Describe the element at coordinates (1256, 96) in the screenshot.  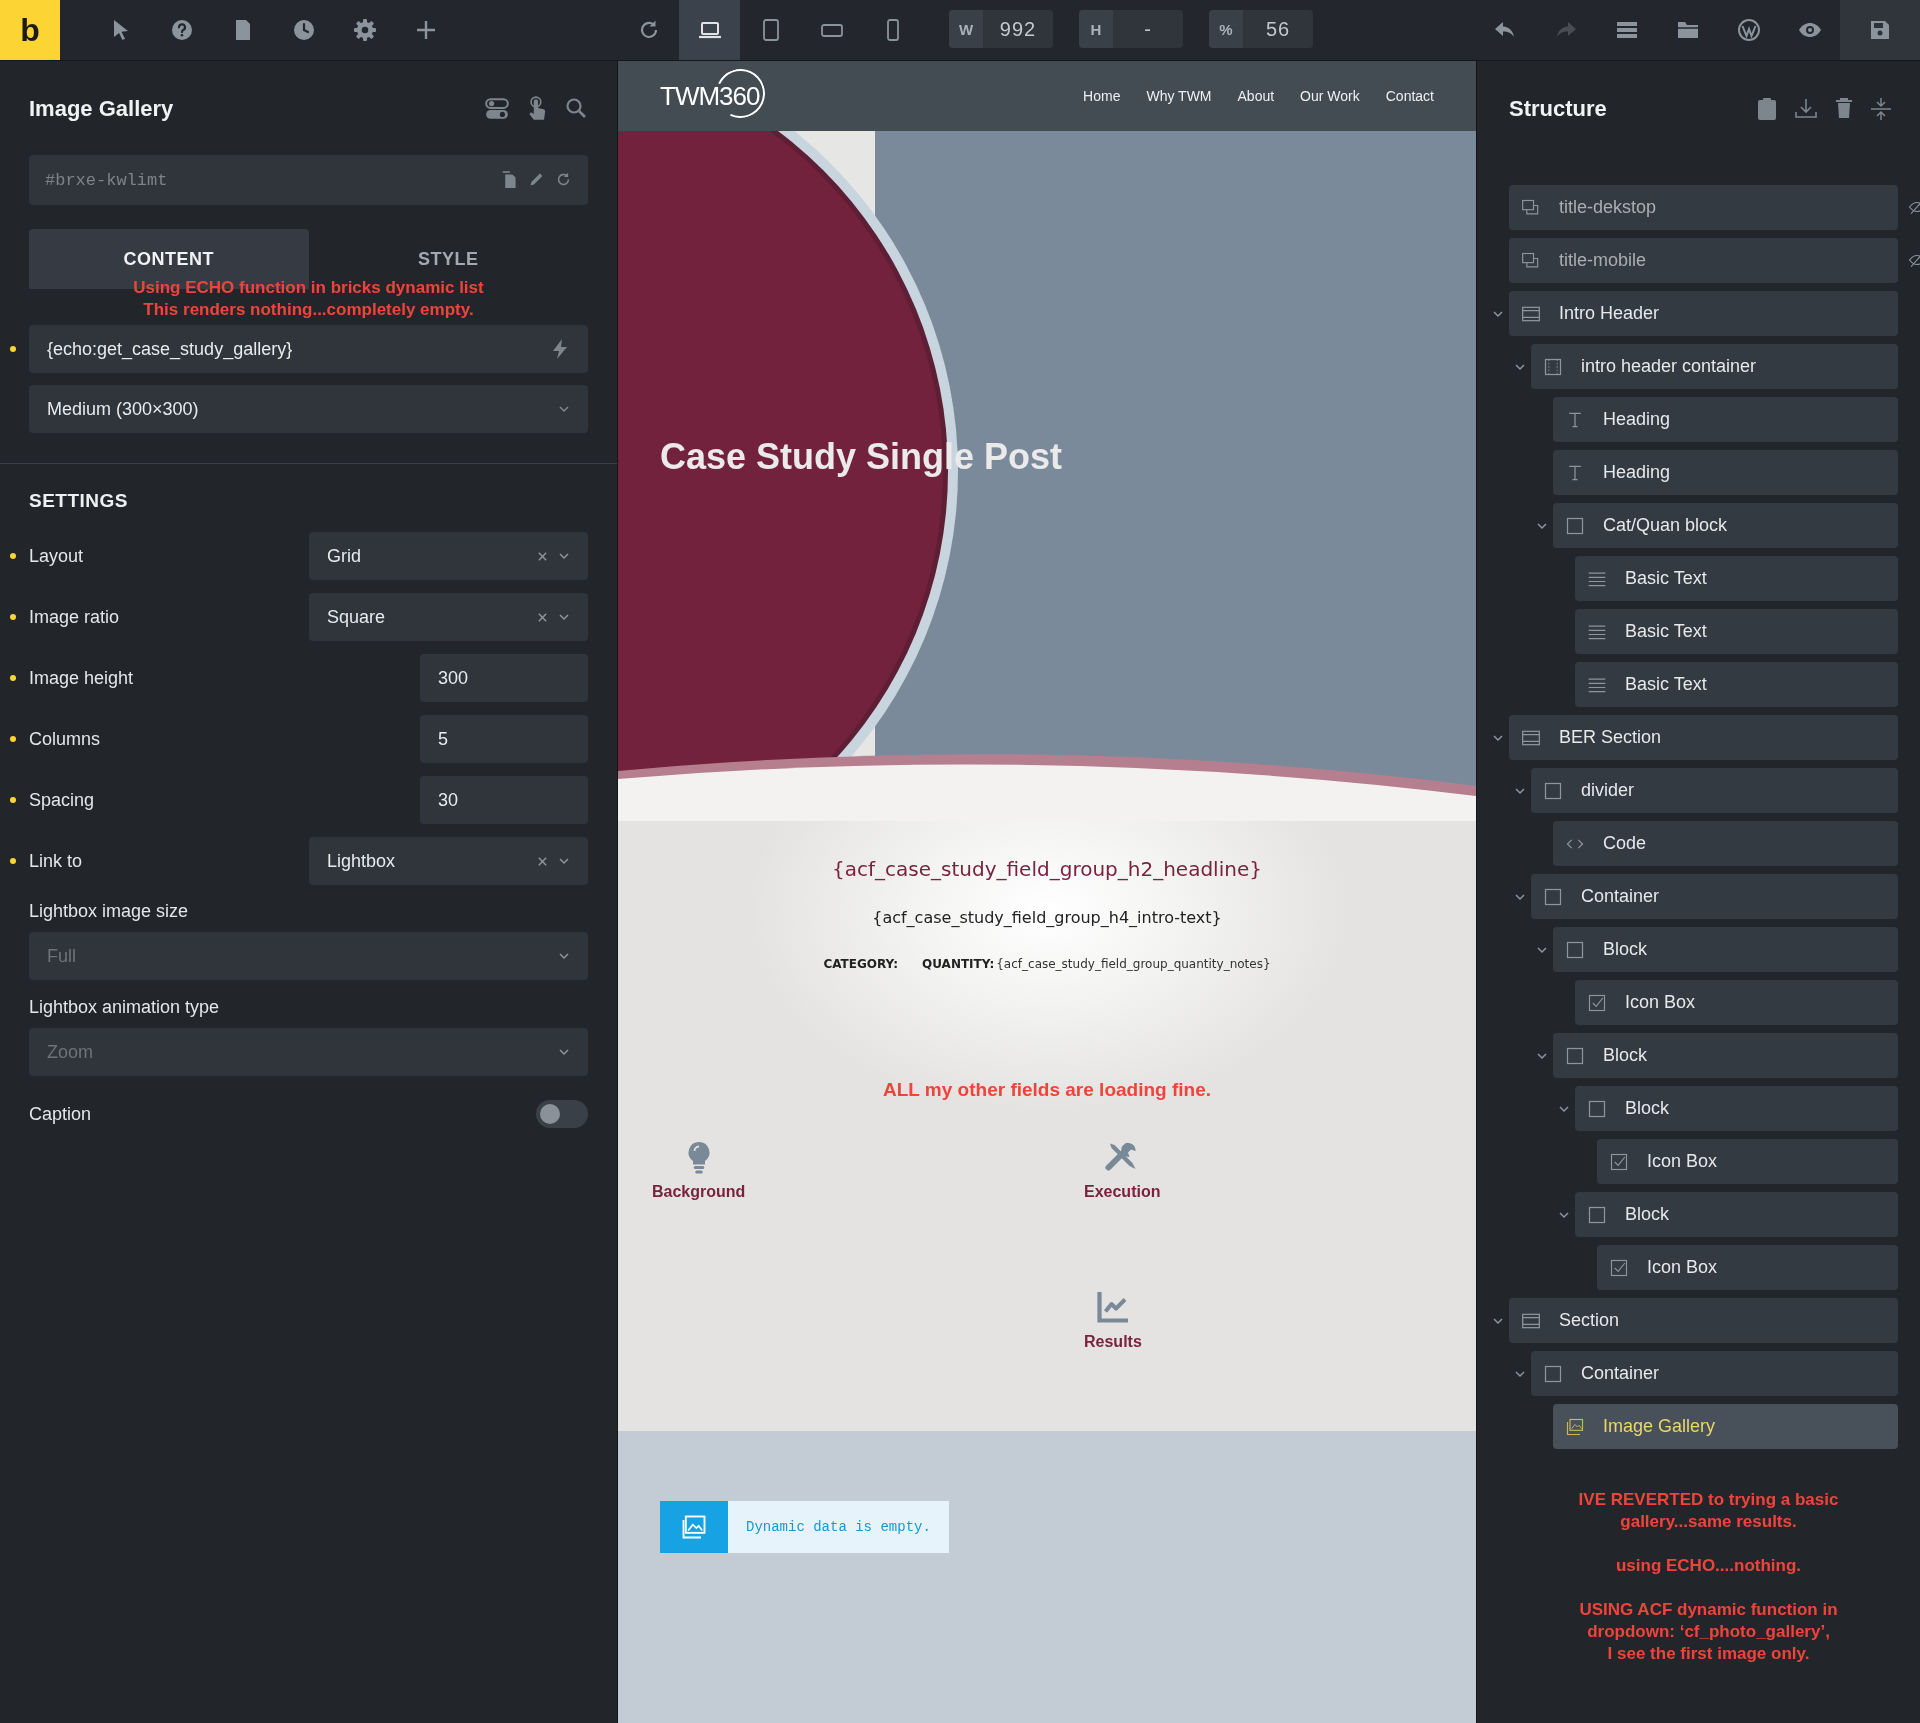
I see `nav-link: About` at that location.